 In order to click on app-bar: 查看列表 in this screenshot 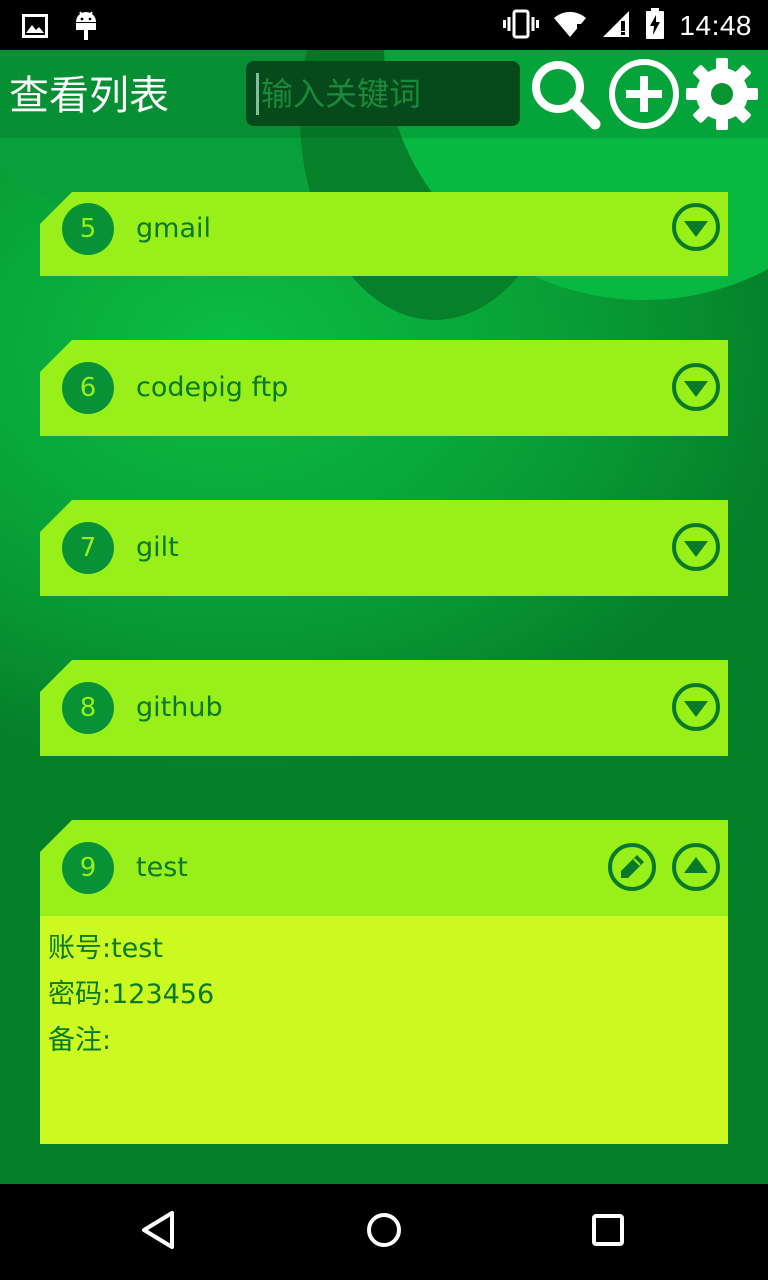, I will do `click(384, 94)`.